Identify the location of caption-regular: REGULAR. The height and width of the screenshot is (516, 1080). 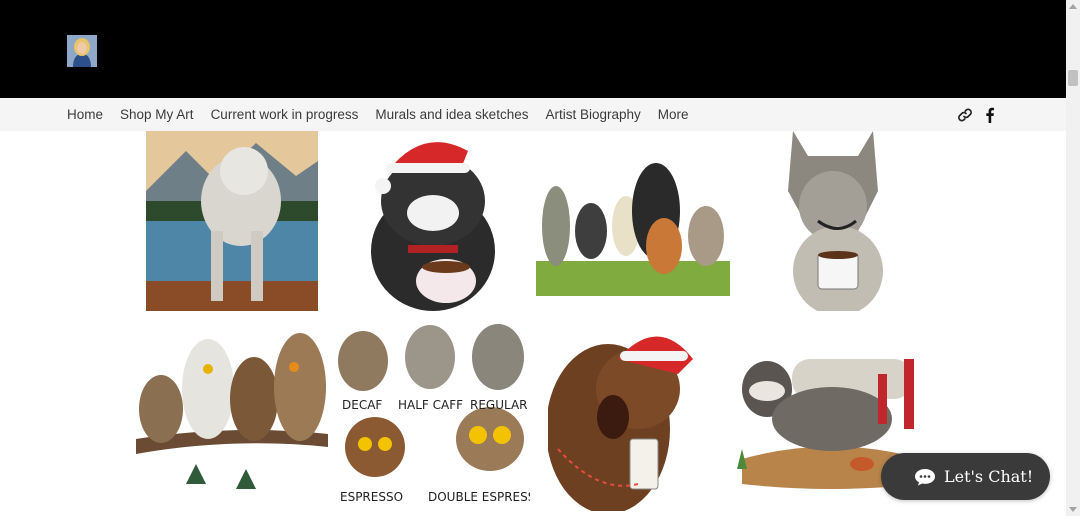
(499, 405).